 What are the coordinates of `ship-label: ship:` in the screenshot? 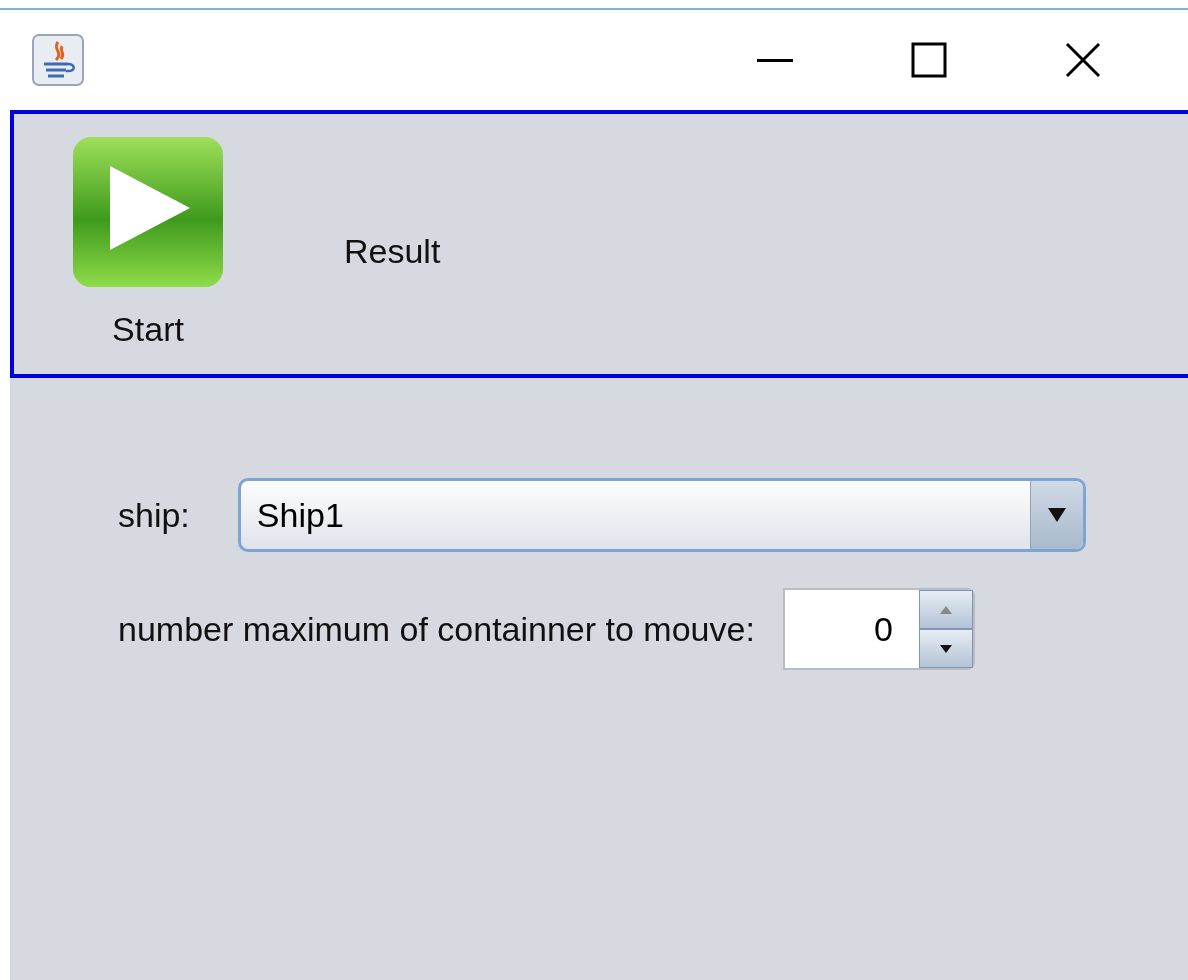 It's located at (154, 515).